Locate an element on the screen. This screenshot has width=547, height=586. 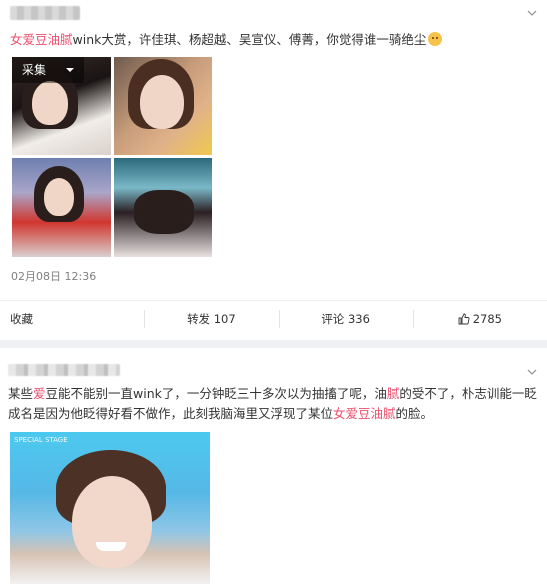
action-bar: 收藏 转发 107 评论 336 2785 is located at coordinates (273, 318).